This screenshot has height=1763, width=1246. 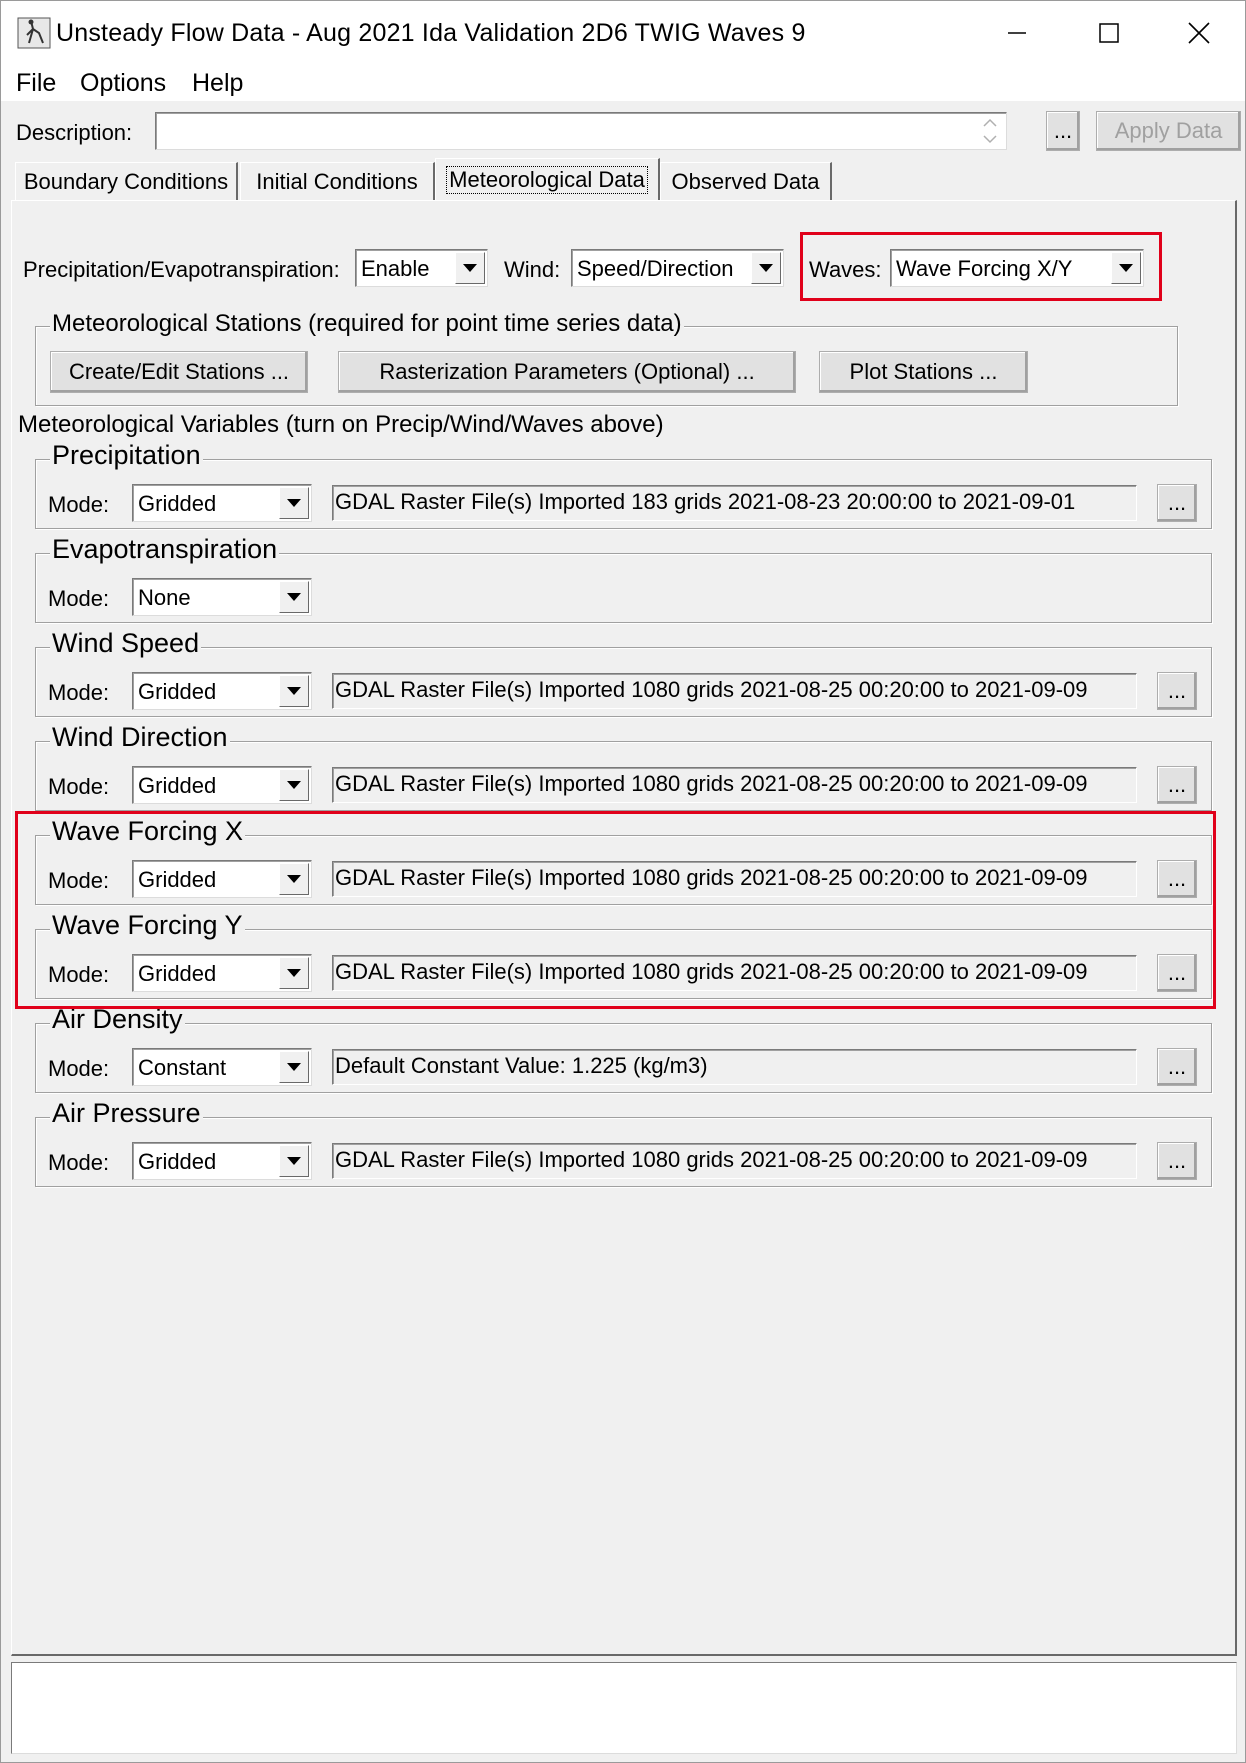 What do you see at coordinates (746, 181) in the screenshot?
I see `tab-observed-data: Observed Data` at bounding box center [746, 181].